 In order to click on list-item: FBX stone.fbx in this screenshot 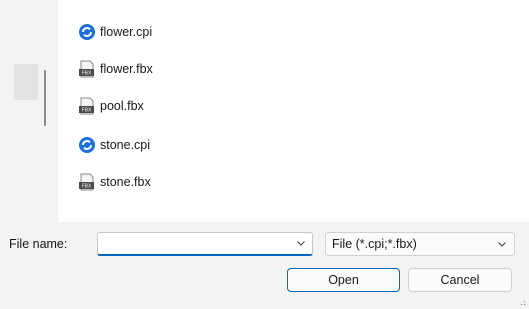, I will do `click(114, 182)`.